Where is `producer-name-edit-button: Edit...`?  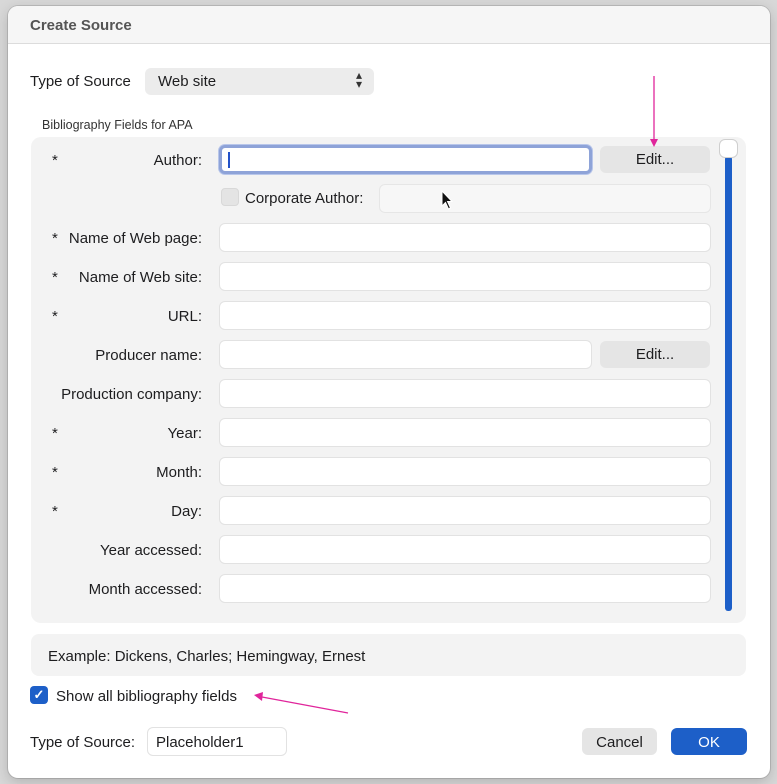
producer-name-edit-button: Edit... is located at coordinates (655, 354).